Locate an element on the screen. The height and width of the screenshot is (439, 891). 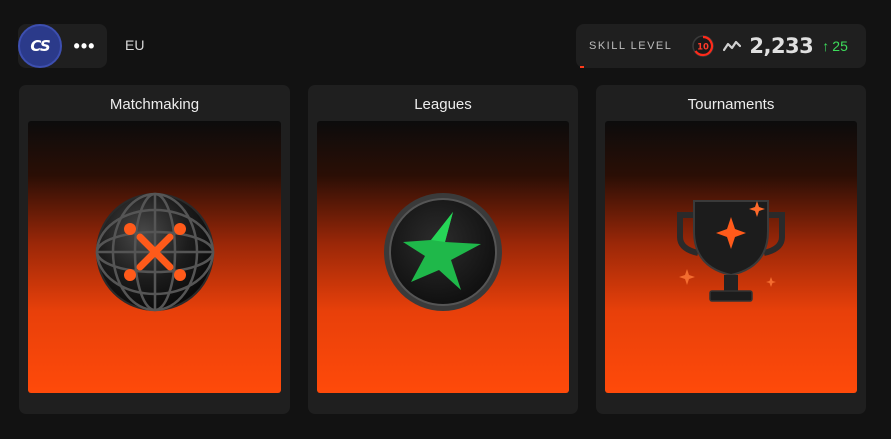
matchmaking-globe-icon is located at coordinates (154, 252).